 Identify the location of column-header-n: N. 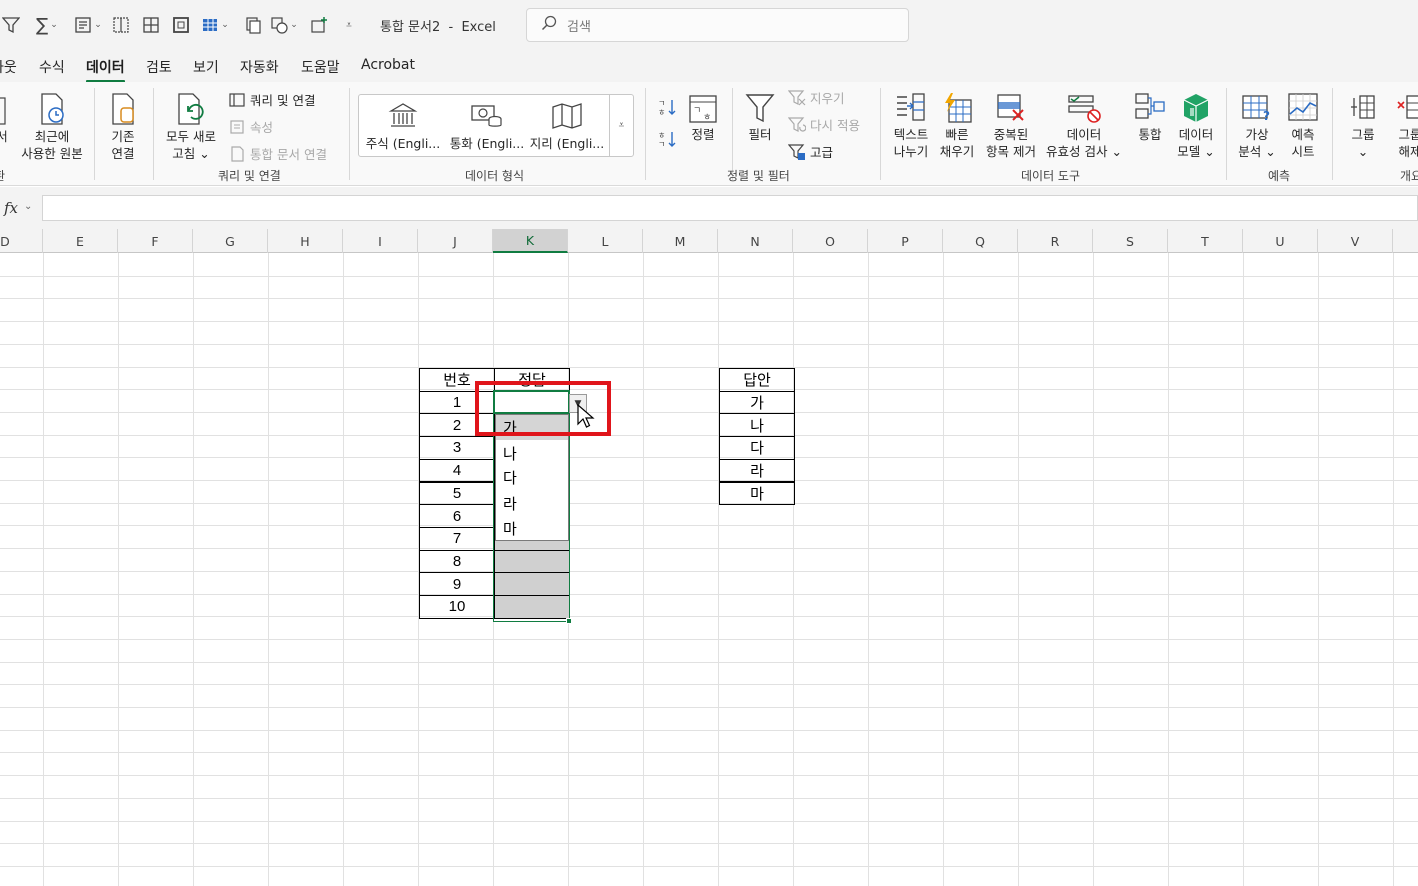
(755, 241).